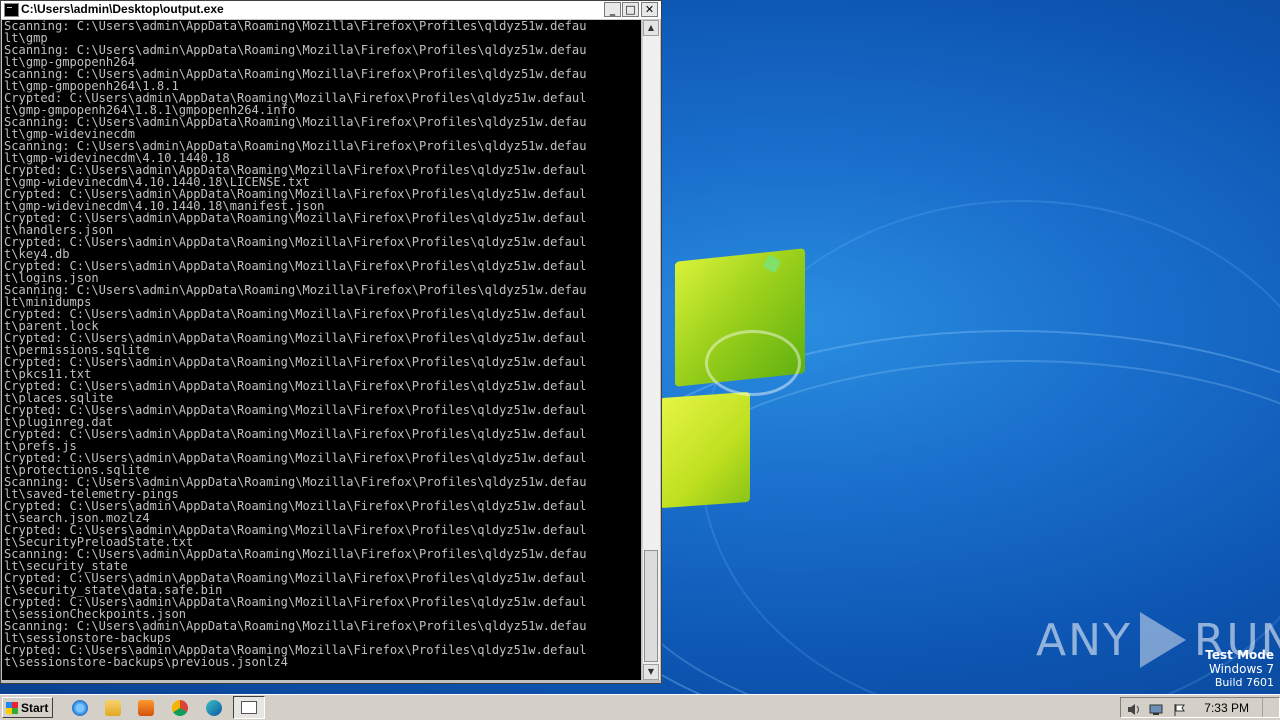  I want to click on os-name-label: Windows 7, so click(1241, 669).